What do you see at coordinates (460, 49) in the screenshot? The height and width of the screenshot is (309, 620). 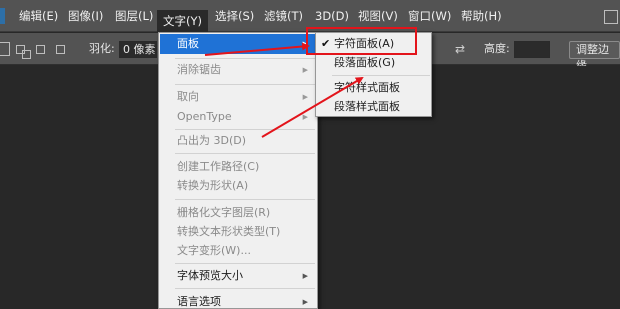 I see `swap-arrows-icon: ⇄` at bounding box center [460, 49].